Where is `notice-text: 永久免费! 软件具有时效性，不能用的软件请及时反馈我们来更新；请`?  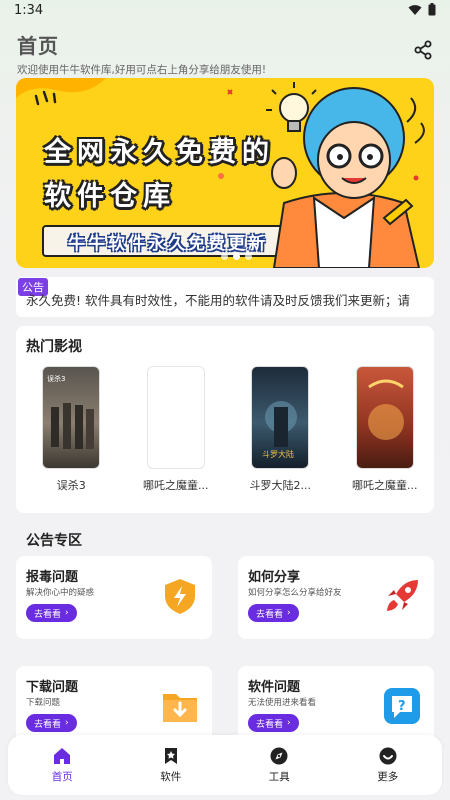 notice-text: 永久免费! 软件具有时效性，不能用的软件请及时反馈我们来更新；请 is located at coordinates (218, 300).